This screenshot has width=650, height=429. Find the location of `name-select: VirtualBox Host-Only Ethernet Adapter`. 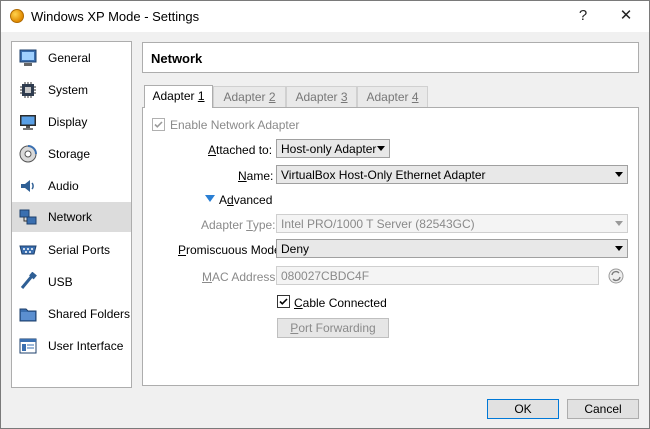

name-select: VirtualBox Host-Only Ethernet Adapter is located at coordinates (452, 174).